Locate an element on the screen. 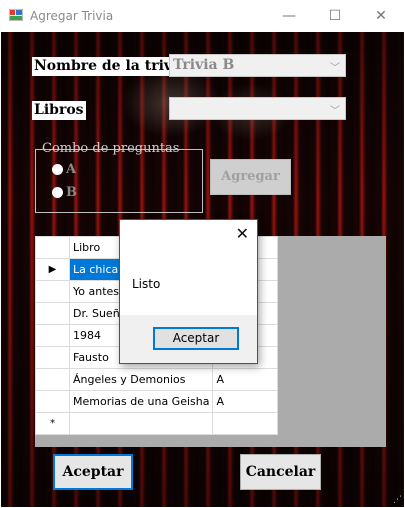 Image resolution: width=405 pixels, height=508 pixels. row-header: ▶ is located at coordinates (52, 269).